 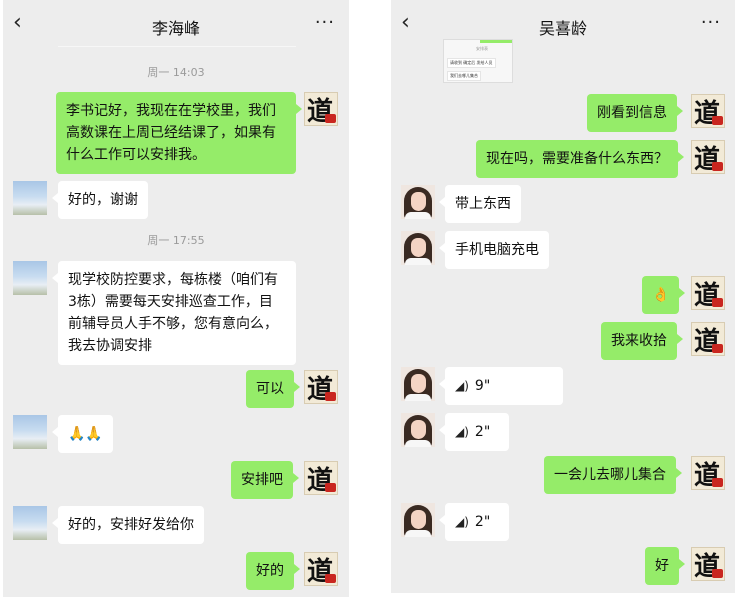 I want to click on message-bubble-sent: 李书记好，我现在在学校里，我们高数课在上周已经结课了，如果有什么工作可以安排我。, so click(x=179, y=133).